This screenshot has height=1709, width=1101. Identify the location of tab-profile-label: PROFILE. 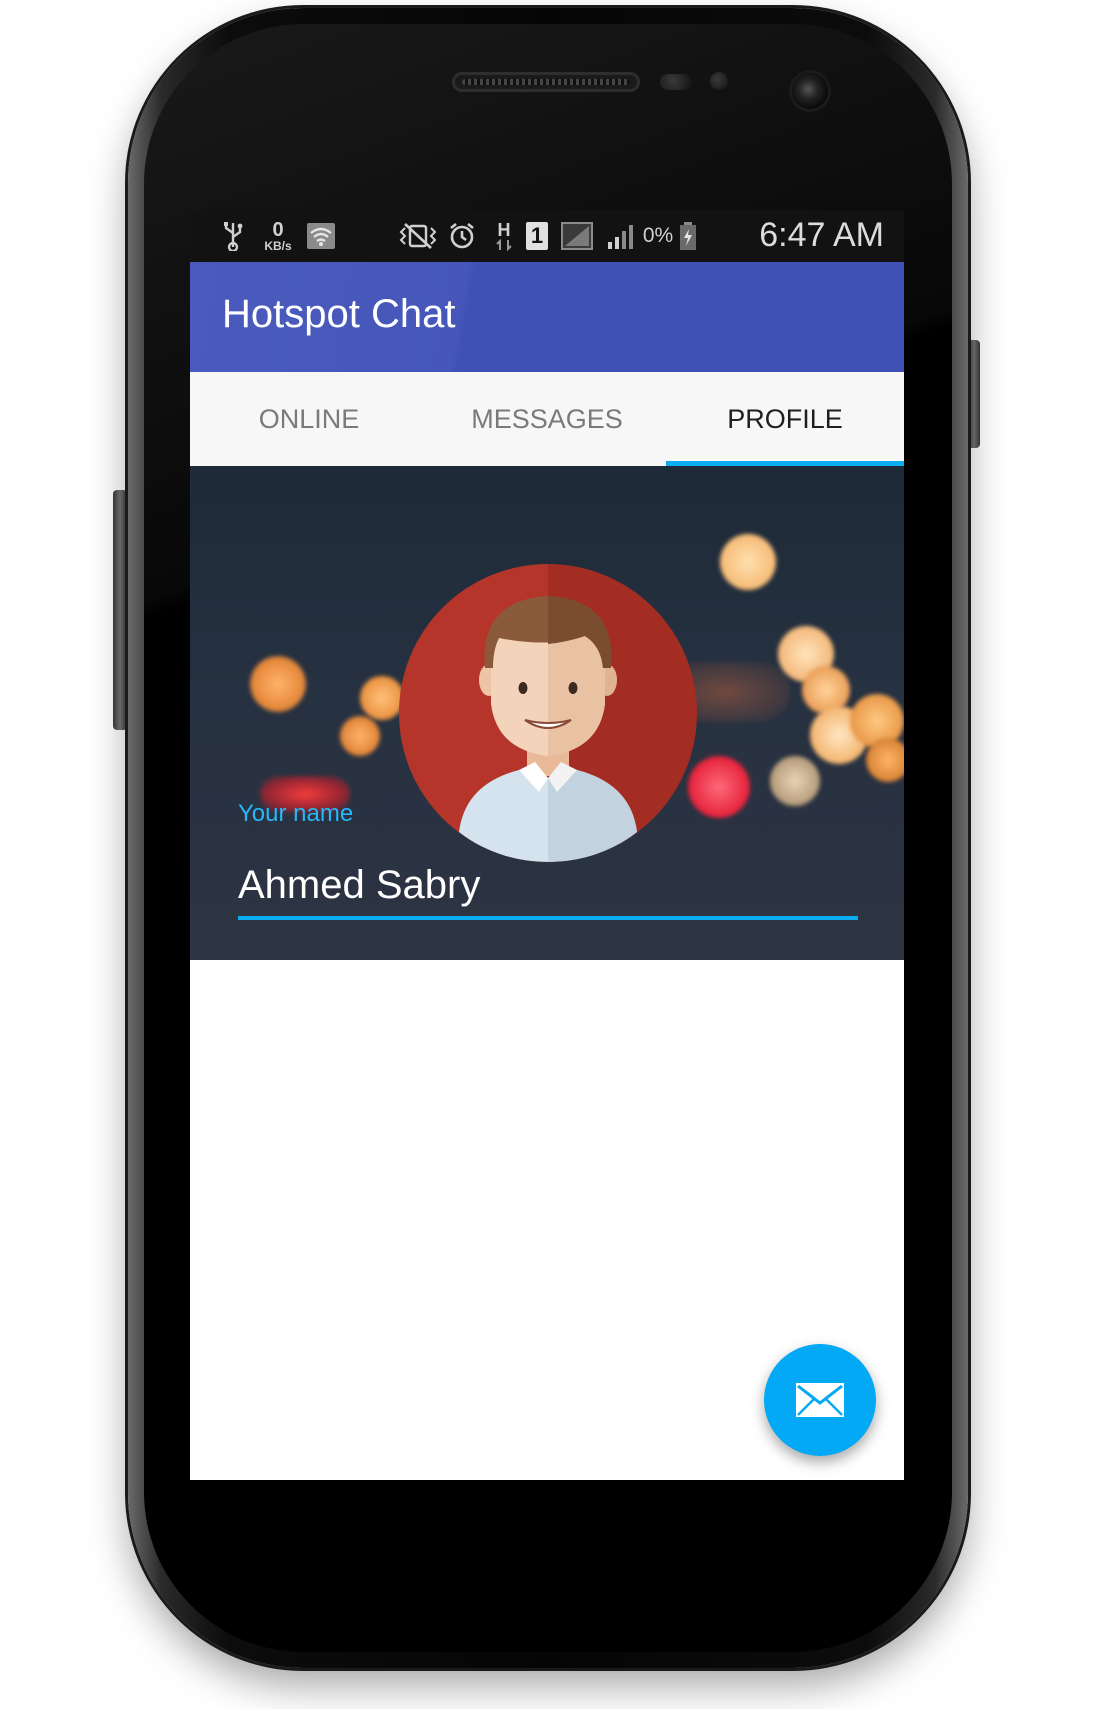
(785, 418).